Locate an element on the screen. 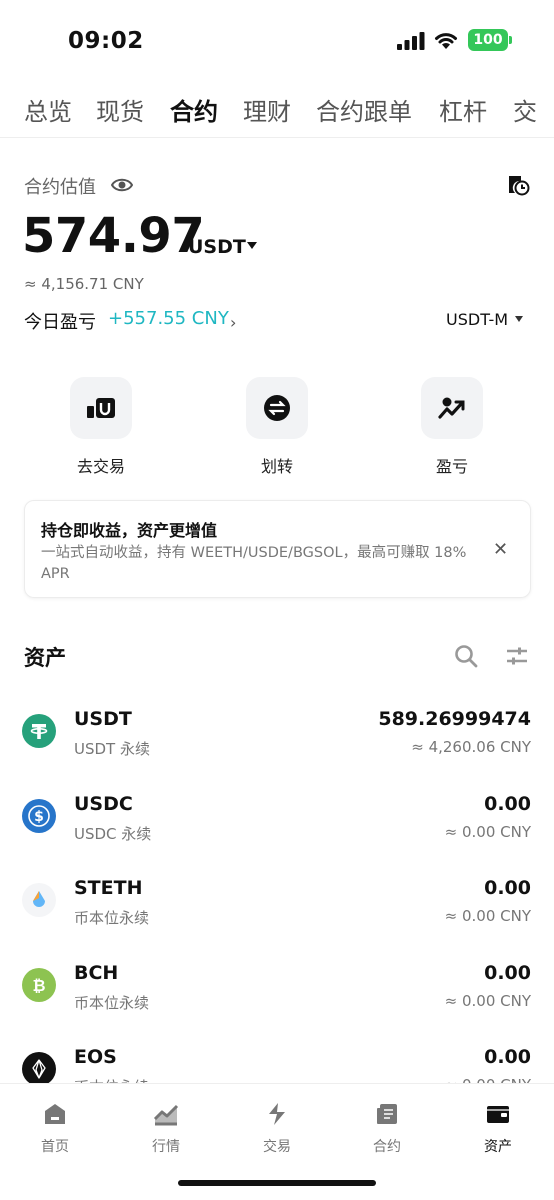 The width and height of the screenshot is (554, 1200). asset-row-usdc: $ USDC USDC 永续 0.00 ≈ 0.00 CNY is located at coordinates (277, 833).